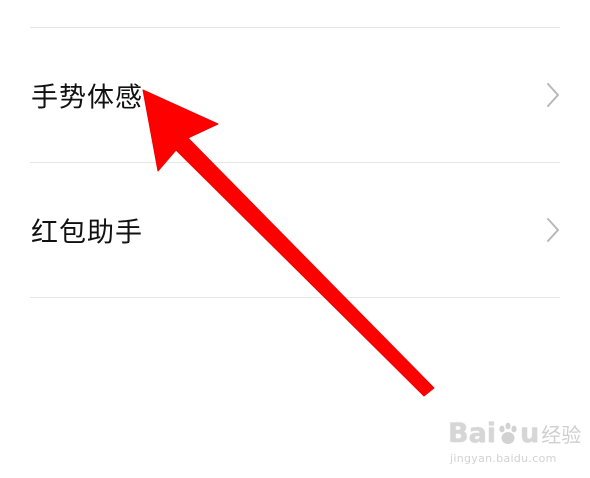 The width and height of the screenshot is (590, 478). I want to click on baidu-jingyan-watermark: Bai u 经验 jingyan.baidu.com, so click(518, 442).